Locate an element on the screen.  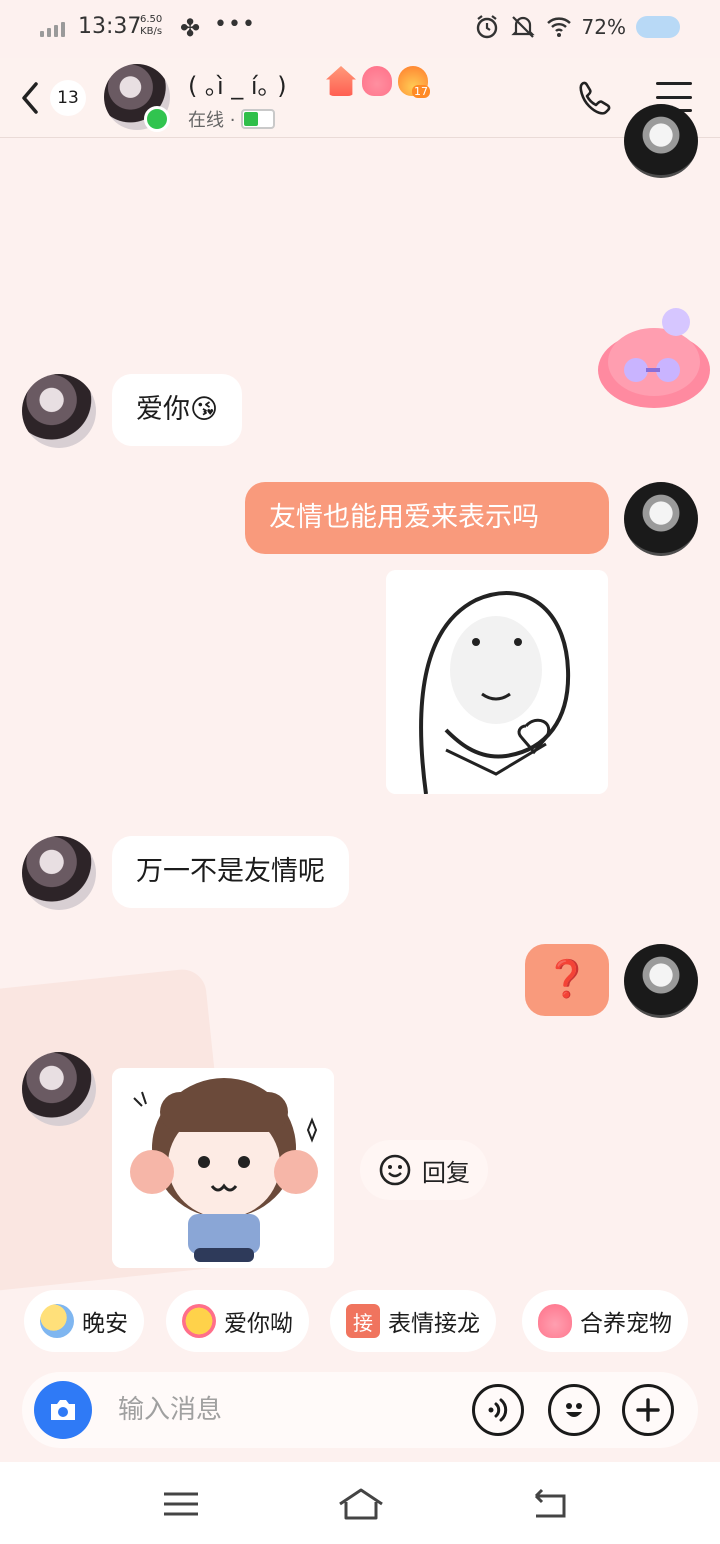
camera-icon is located at coordinates (63, 1410).